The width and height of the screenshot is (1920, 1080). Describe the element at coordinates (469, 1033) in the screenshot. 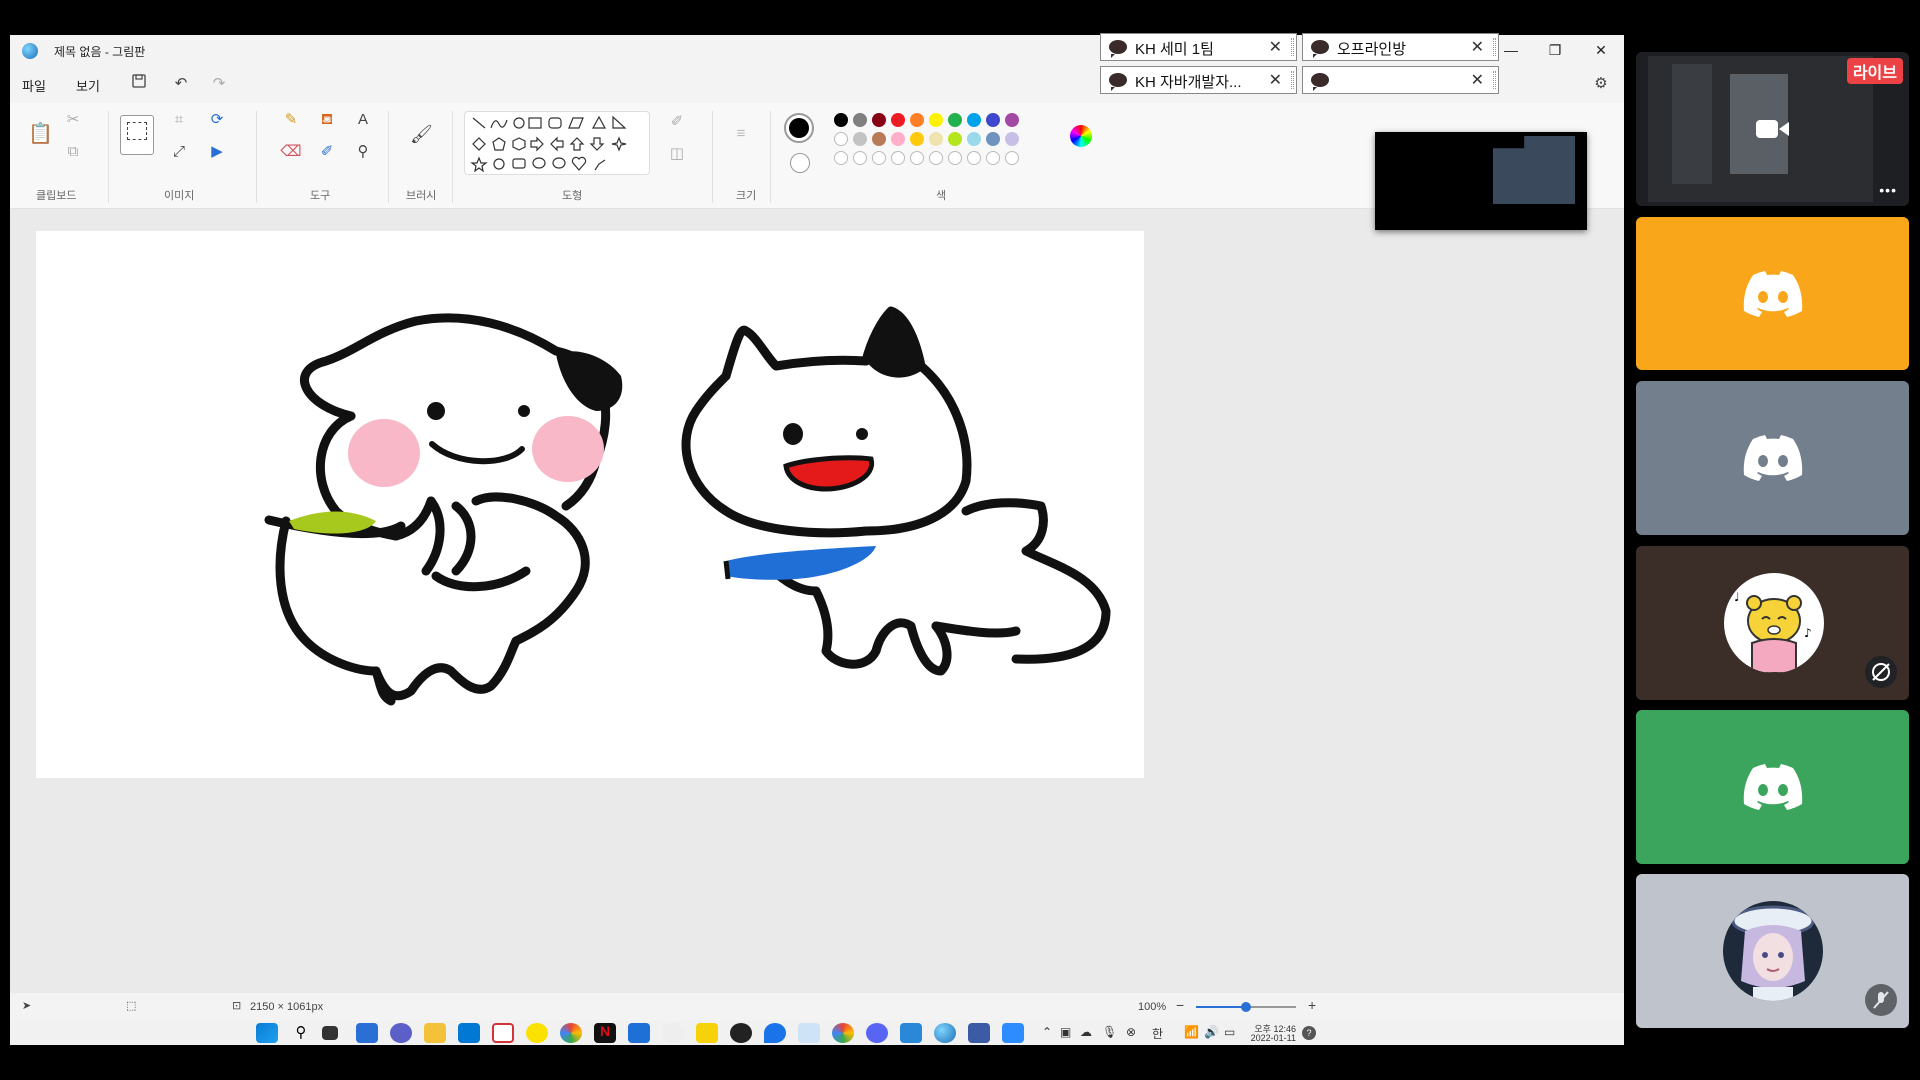

I see `mail-icon` at that location.